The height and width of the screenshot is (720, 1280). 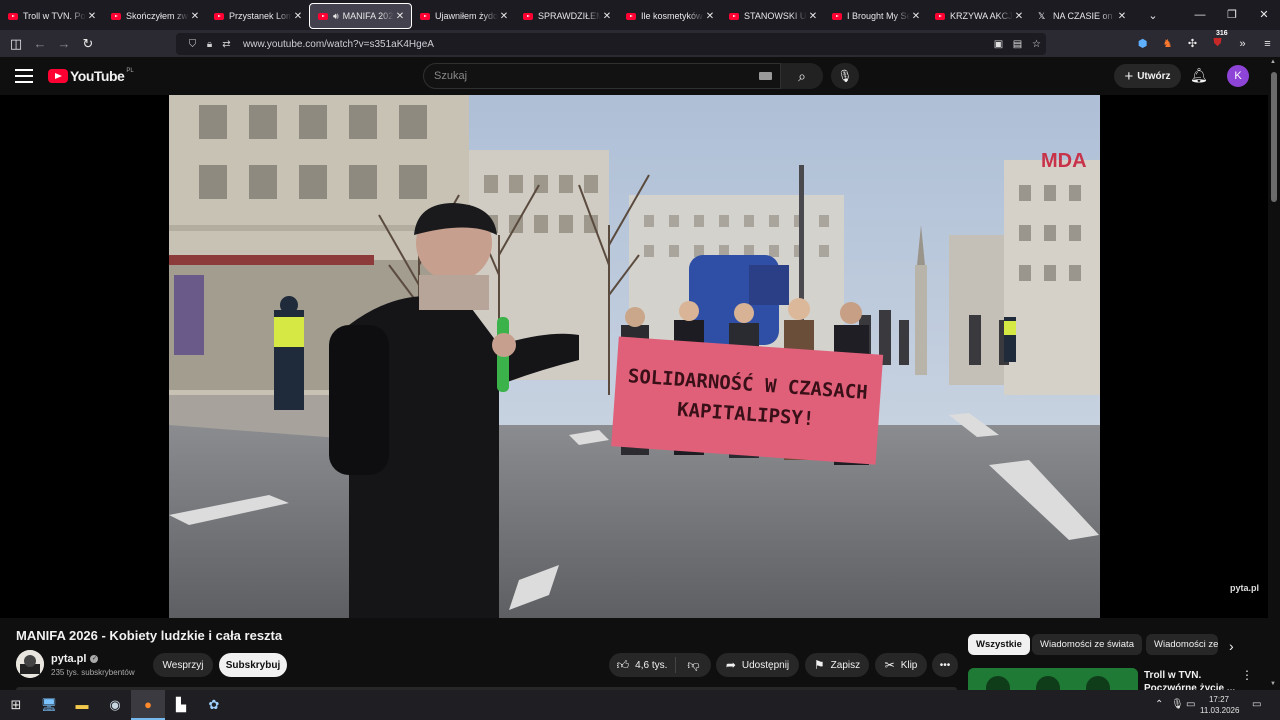 I want to click on more-actions-button: •••, so click(x=945, y=665).